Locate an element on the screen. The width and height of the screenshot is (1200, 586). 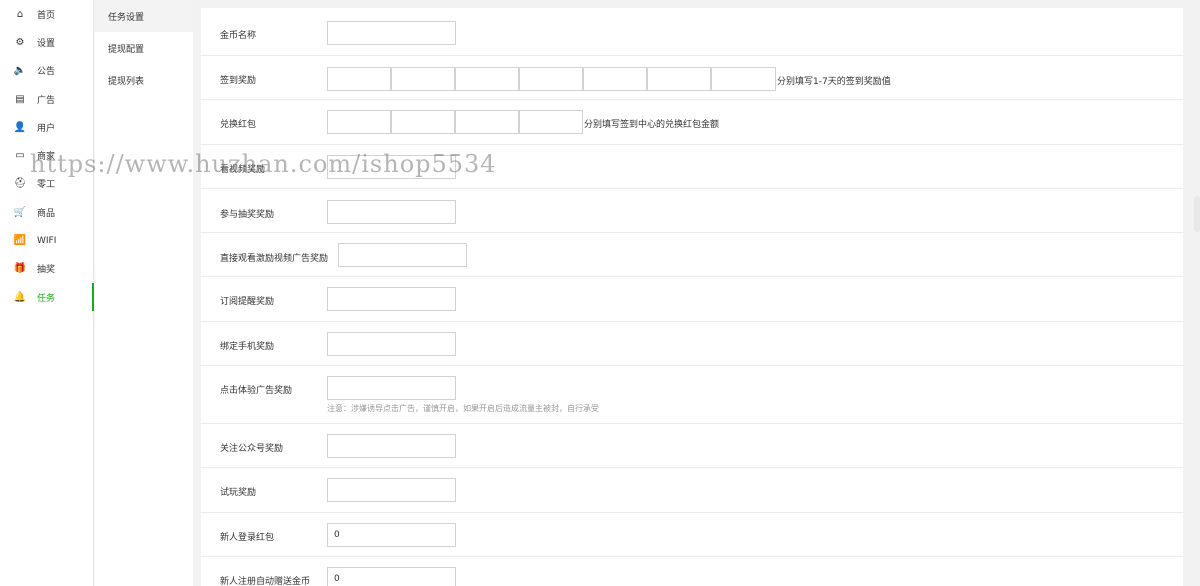
document-icon: ▤ is located at coordinates (20, 99).